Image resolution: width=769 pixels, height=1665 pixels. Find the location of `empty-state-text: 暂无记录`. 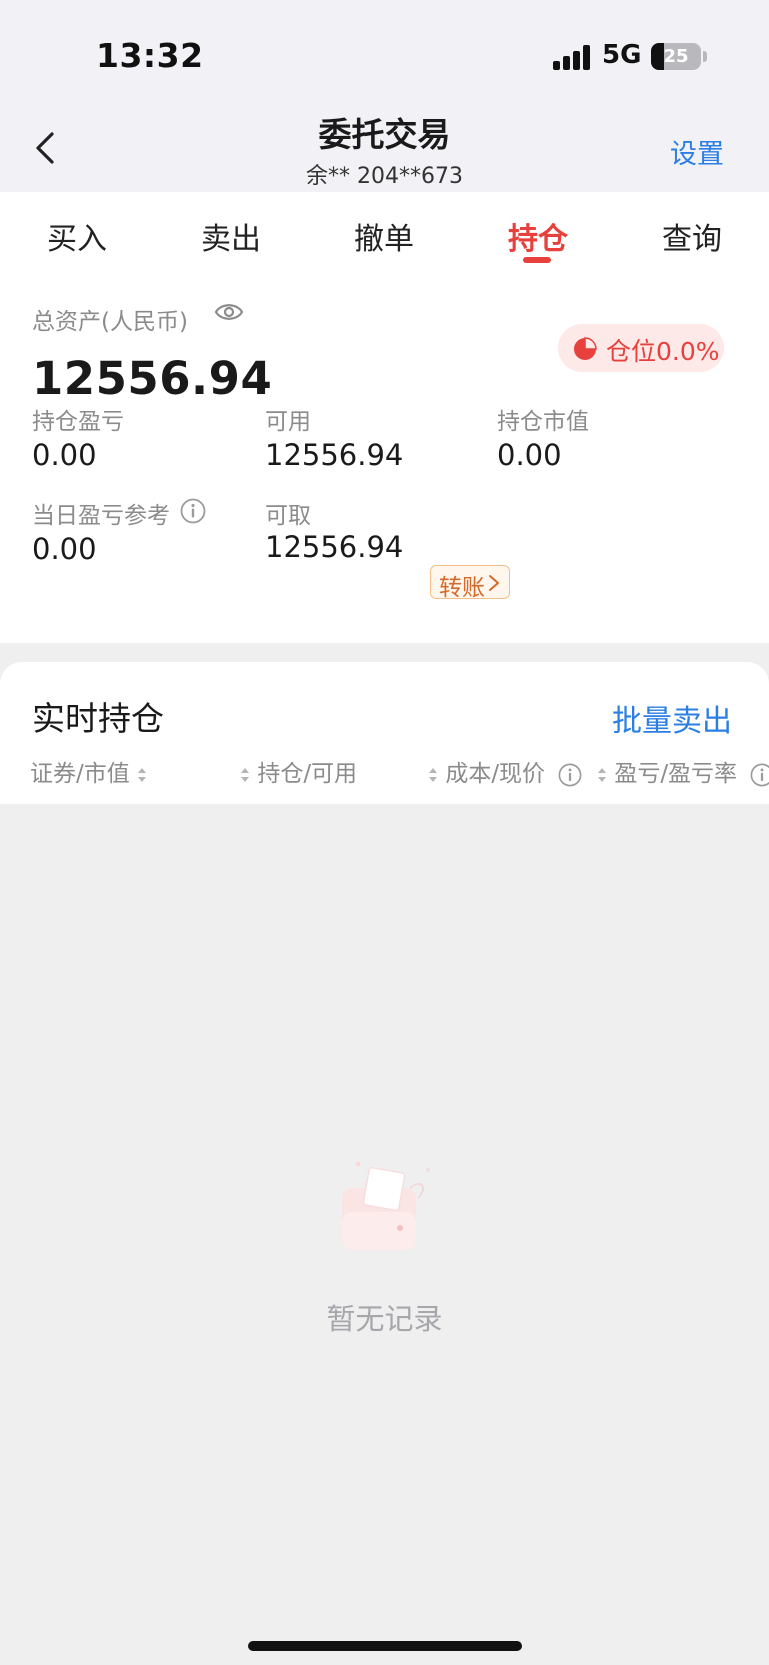

empty-state-text: 暂无记录 is located at coordinates (384, 1319).